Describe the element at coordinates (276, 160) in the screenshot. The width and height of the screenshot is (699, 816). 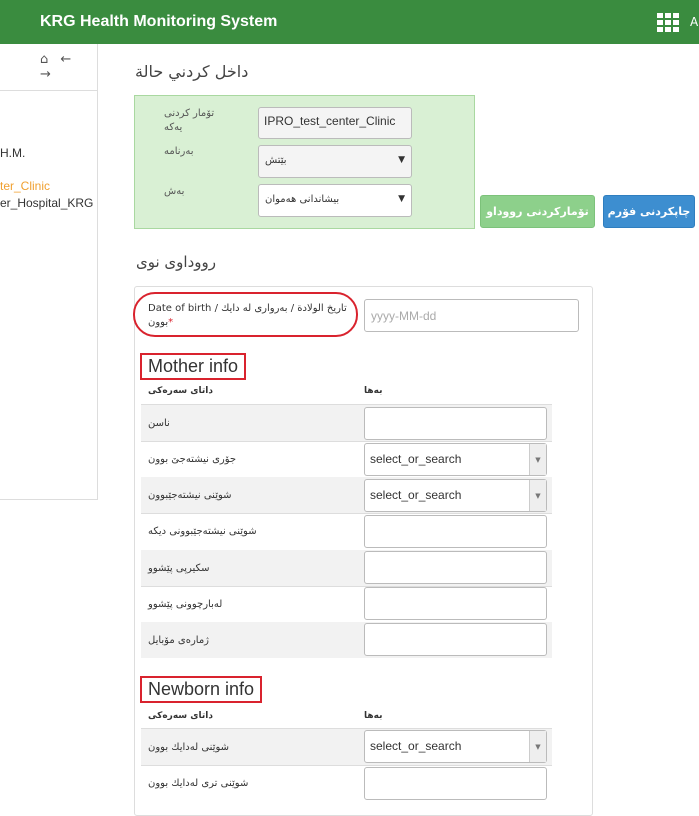
I see `program-select-value: بێتش` at that location.